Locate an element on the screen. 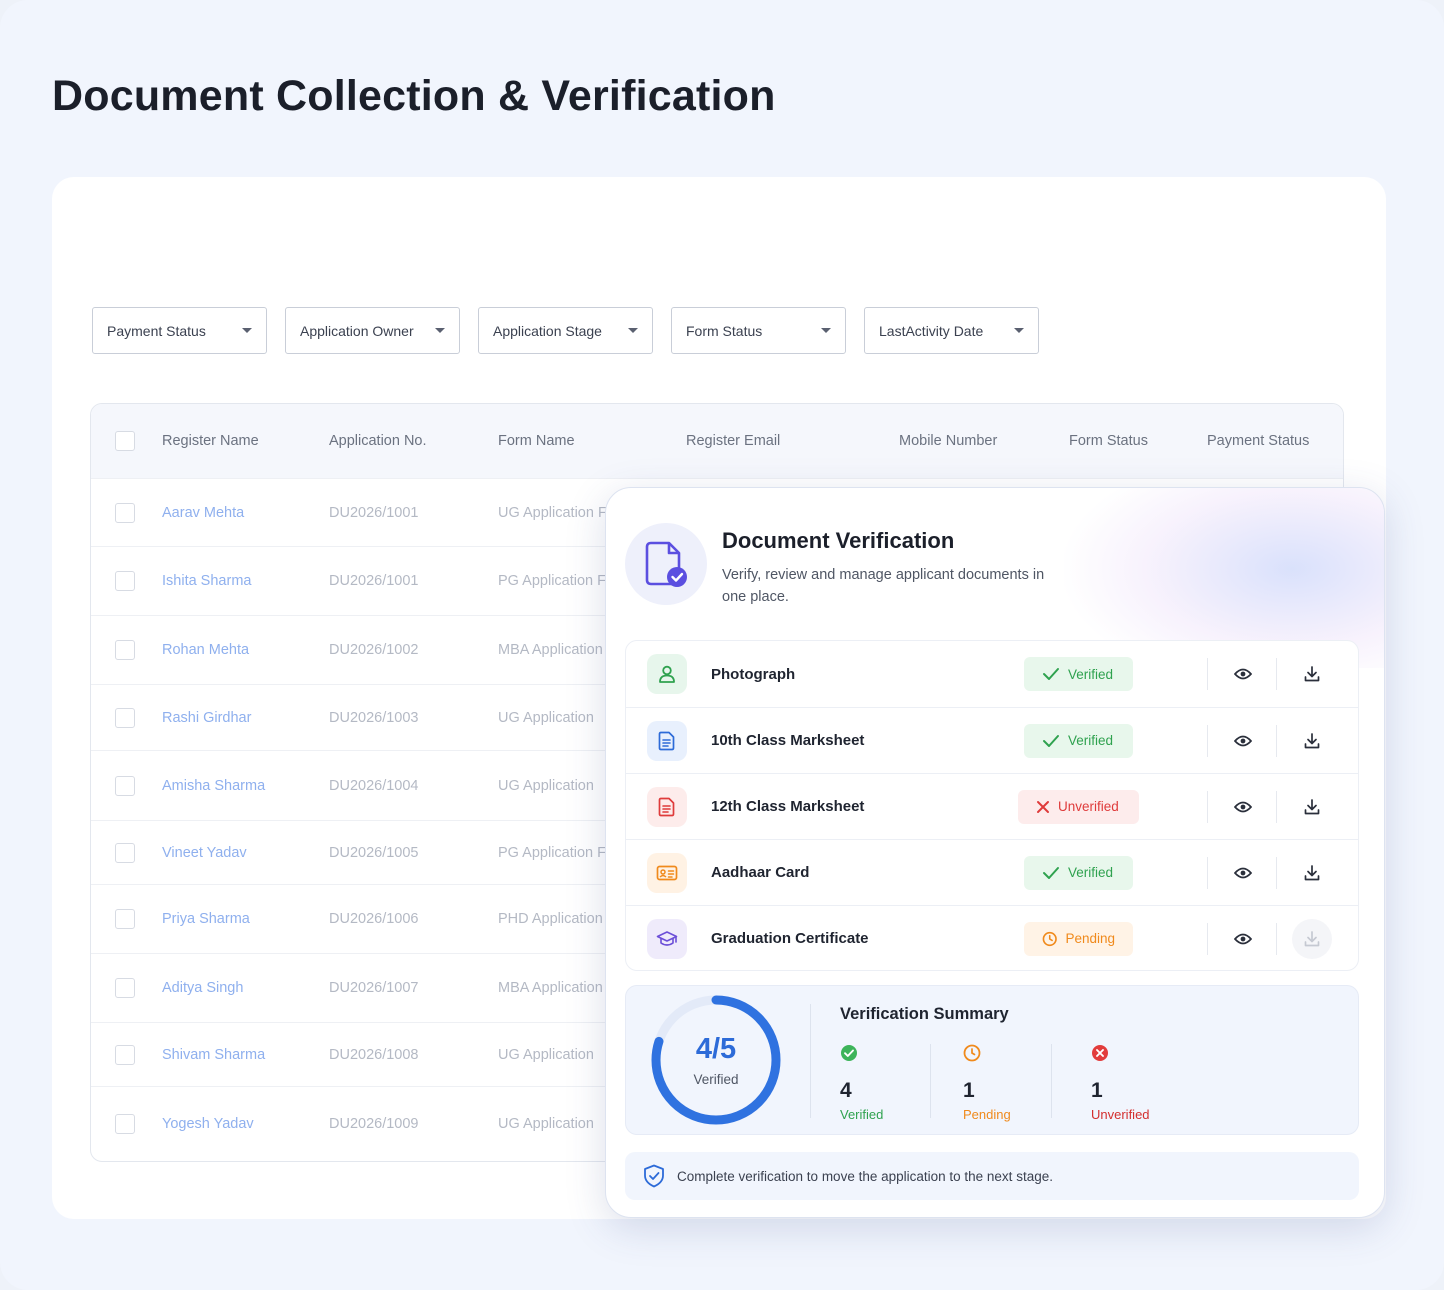 This screenshot has width=1444, height=1290. clock-icon is located at coordinates (972, 1053).